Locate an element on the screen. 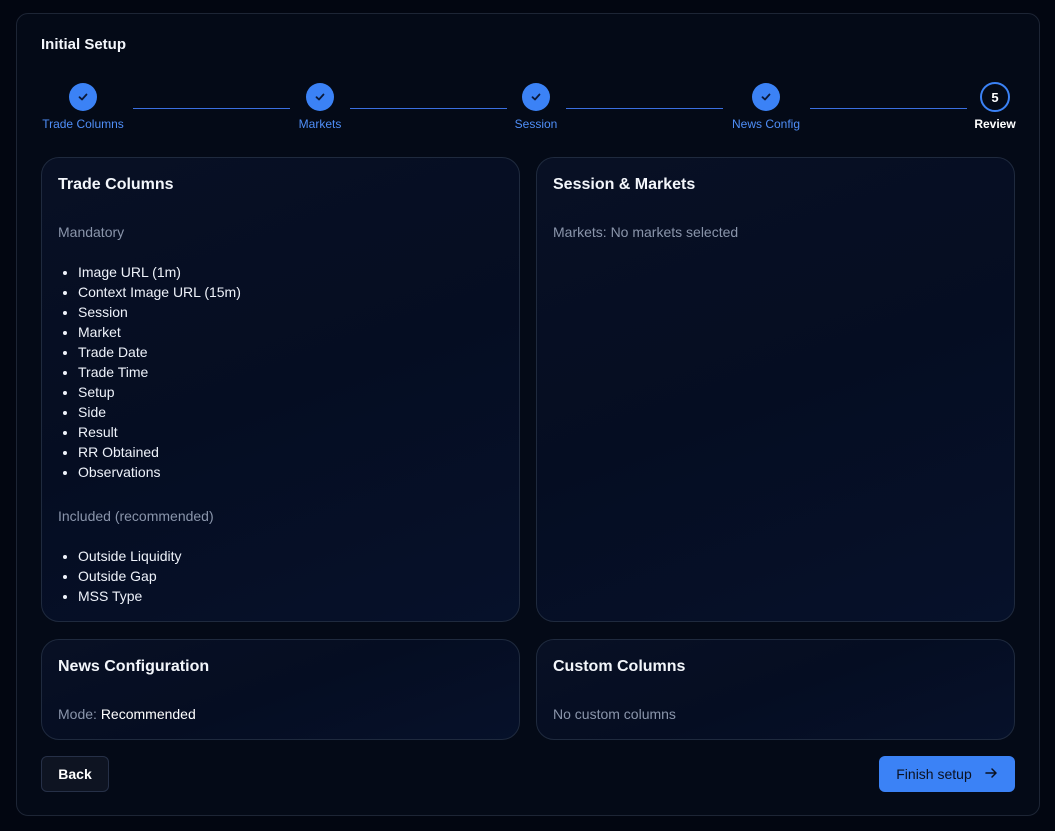  dialog-title: Initial Setup is located at coordinates (84, 44).